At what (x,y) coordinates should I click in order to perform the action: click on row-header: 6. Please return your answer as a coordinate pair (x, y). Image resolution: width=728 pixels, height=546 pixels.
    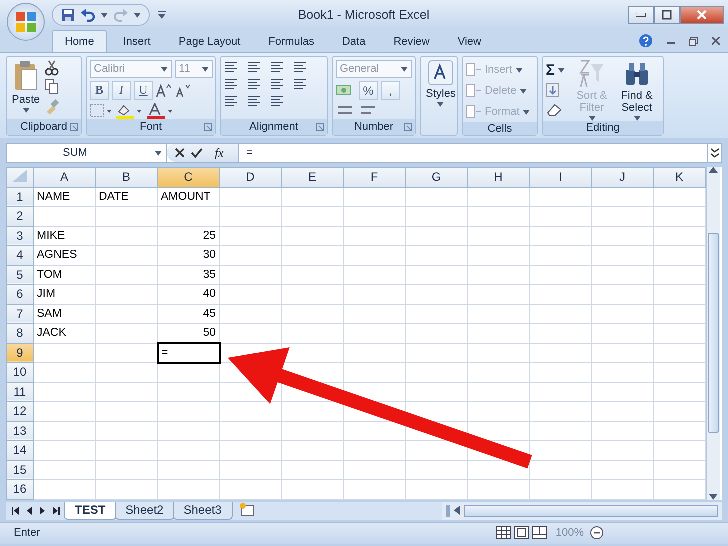
    Looking at the image, I should click on (20, 294).